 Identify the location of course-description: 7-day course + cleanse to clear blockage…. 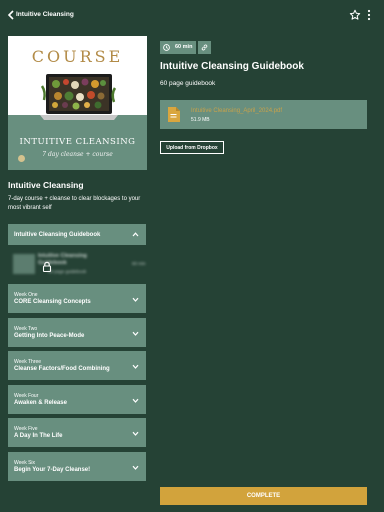
(74, 203).